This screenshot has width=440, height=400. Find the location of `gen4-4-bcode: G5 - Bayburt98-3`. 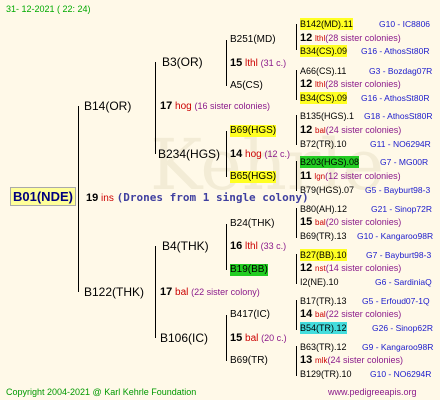

gen4-4-bcode: G5 - Bayburt98-3 is located at coordinates (398, 190).